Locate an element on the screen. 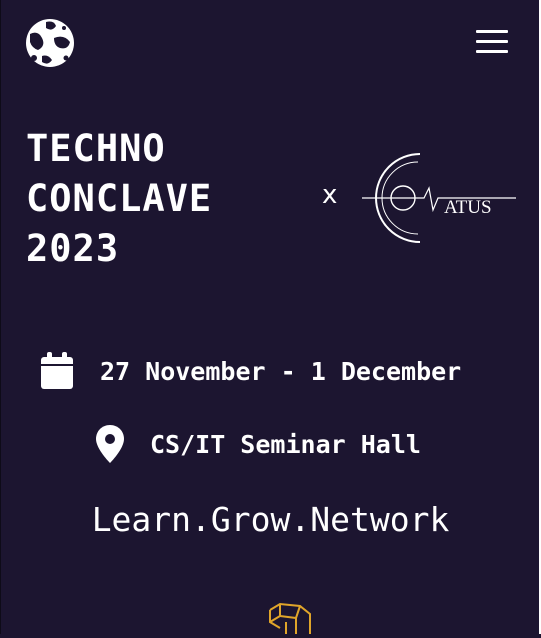 The height and width of the screenshot is (638, 541). tagline: Learn.Grow.Network is located at coordinates (270, 519).